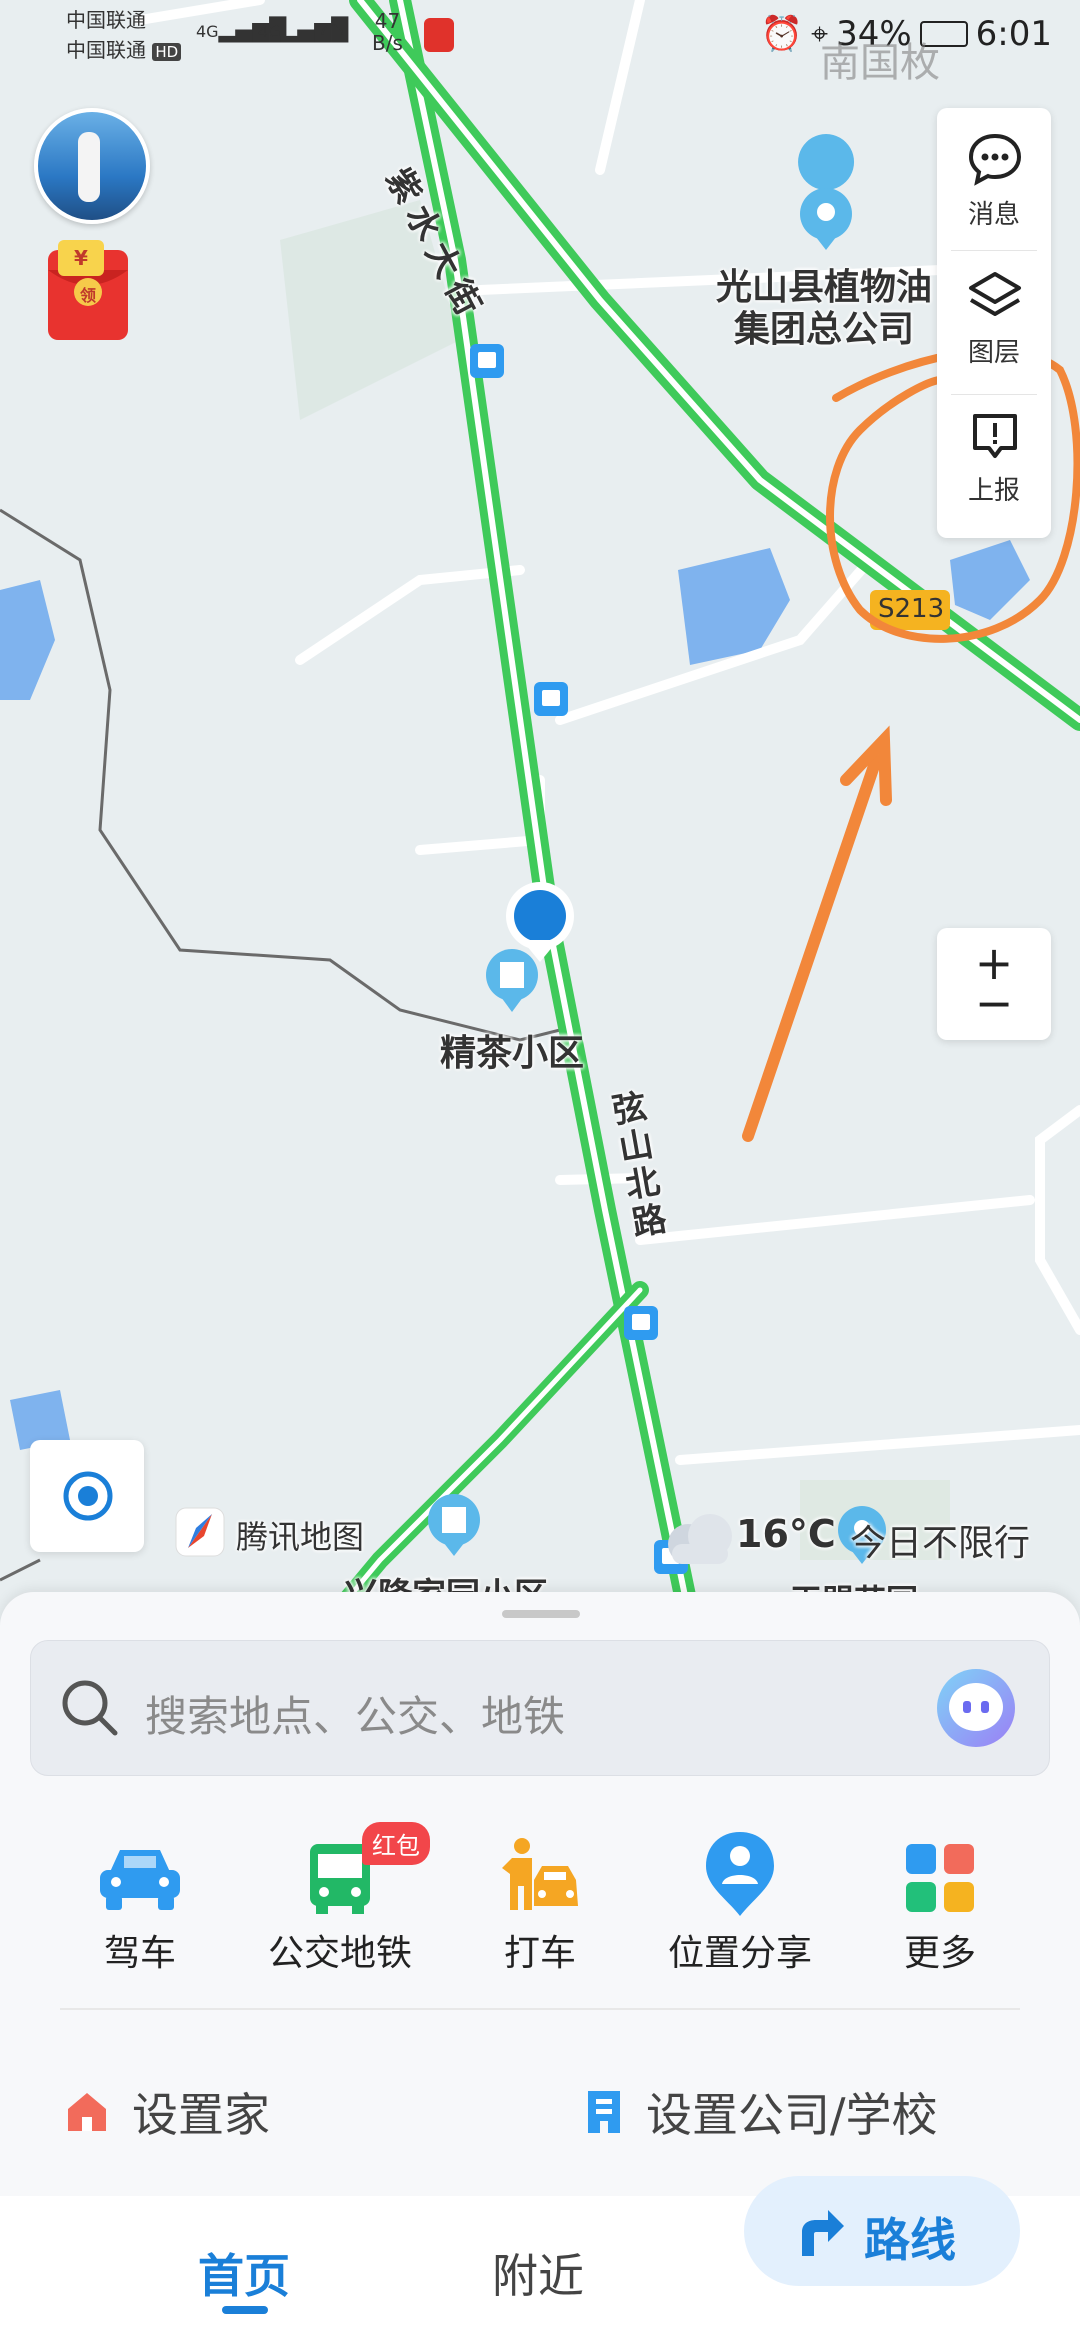  I want to click on quick-action-drive: 驾车, so click(140, 1893).